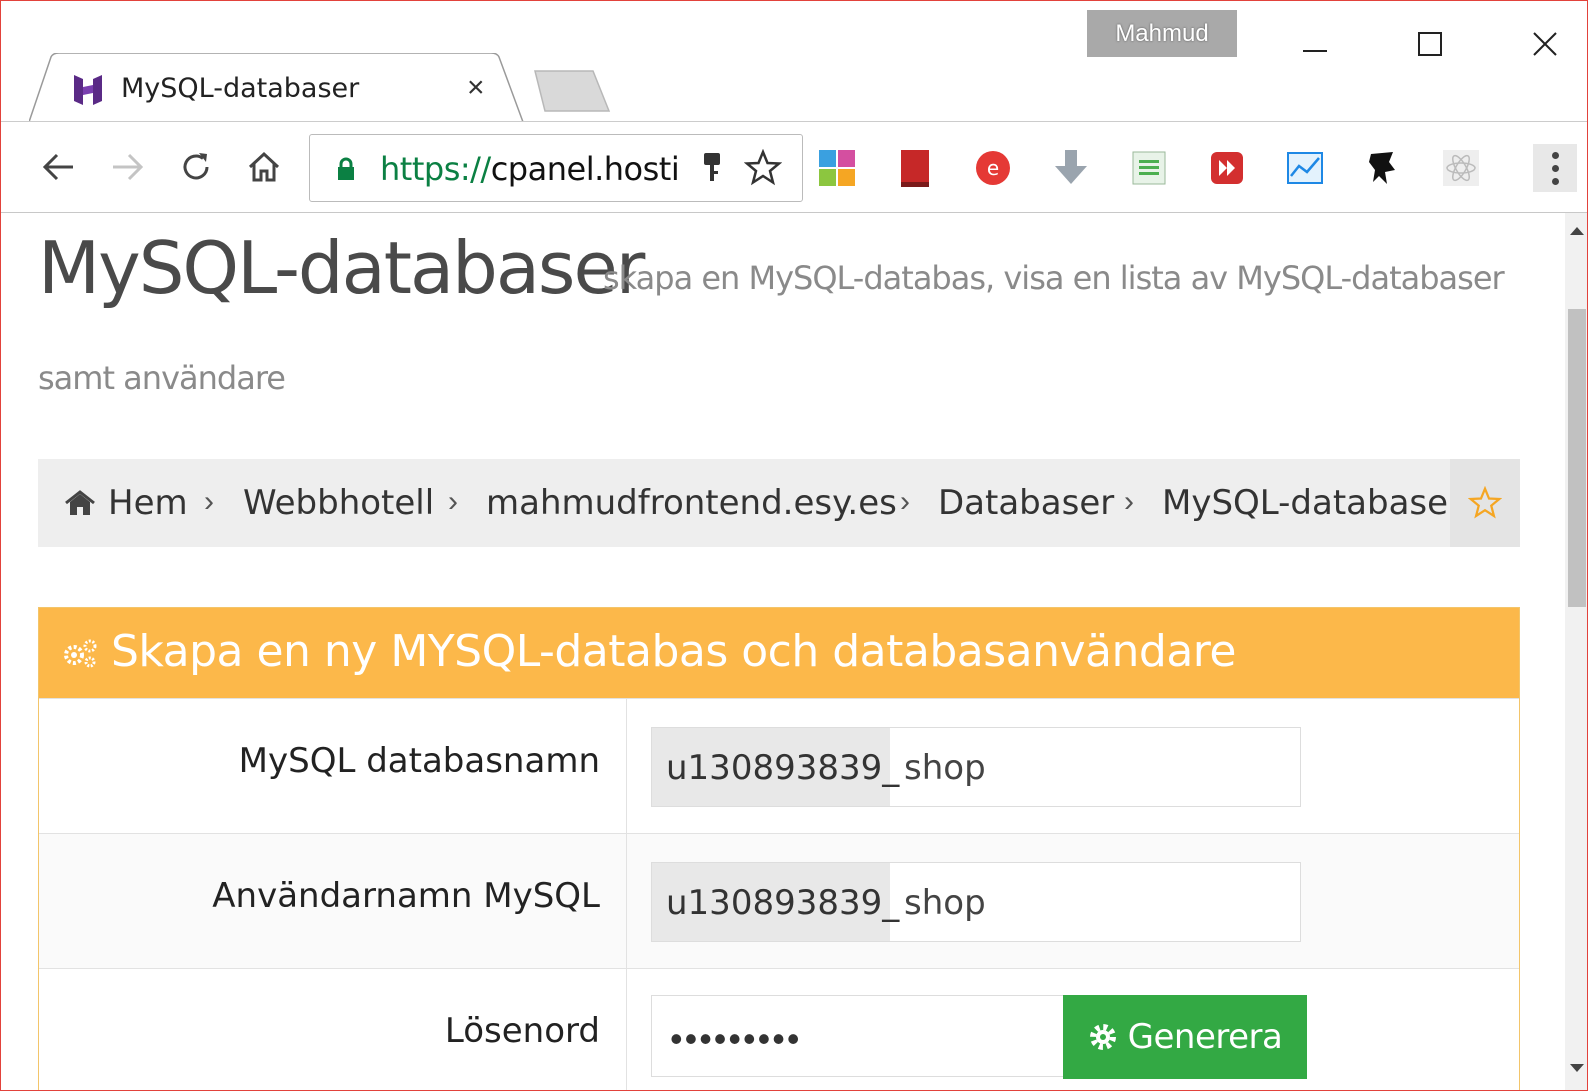 The height and width of the screenshot is (1091, 1588). I want to click on breadcrumb-home: Hem, so click(148, 503).